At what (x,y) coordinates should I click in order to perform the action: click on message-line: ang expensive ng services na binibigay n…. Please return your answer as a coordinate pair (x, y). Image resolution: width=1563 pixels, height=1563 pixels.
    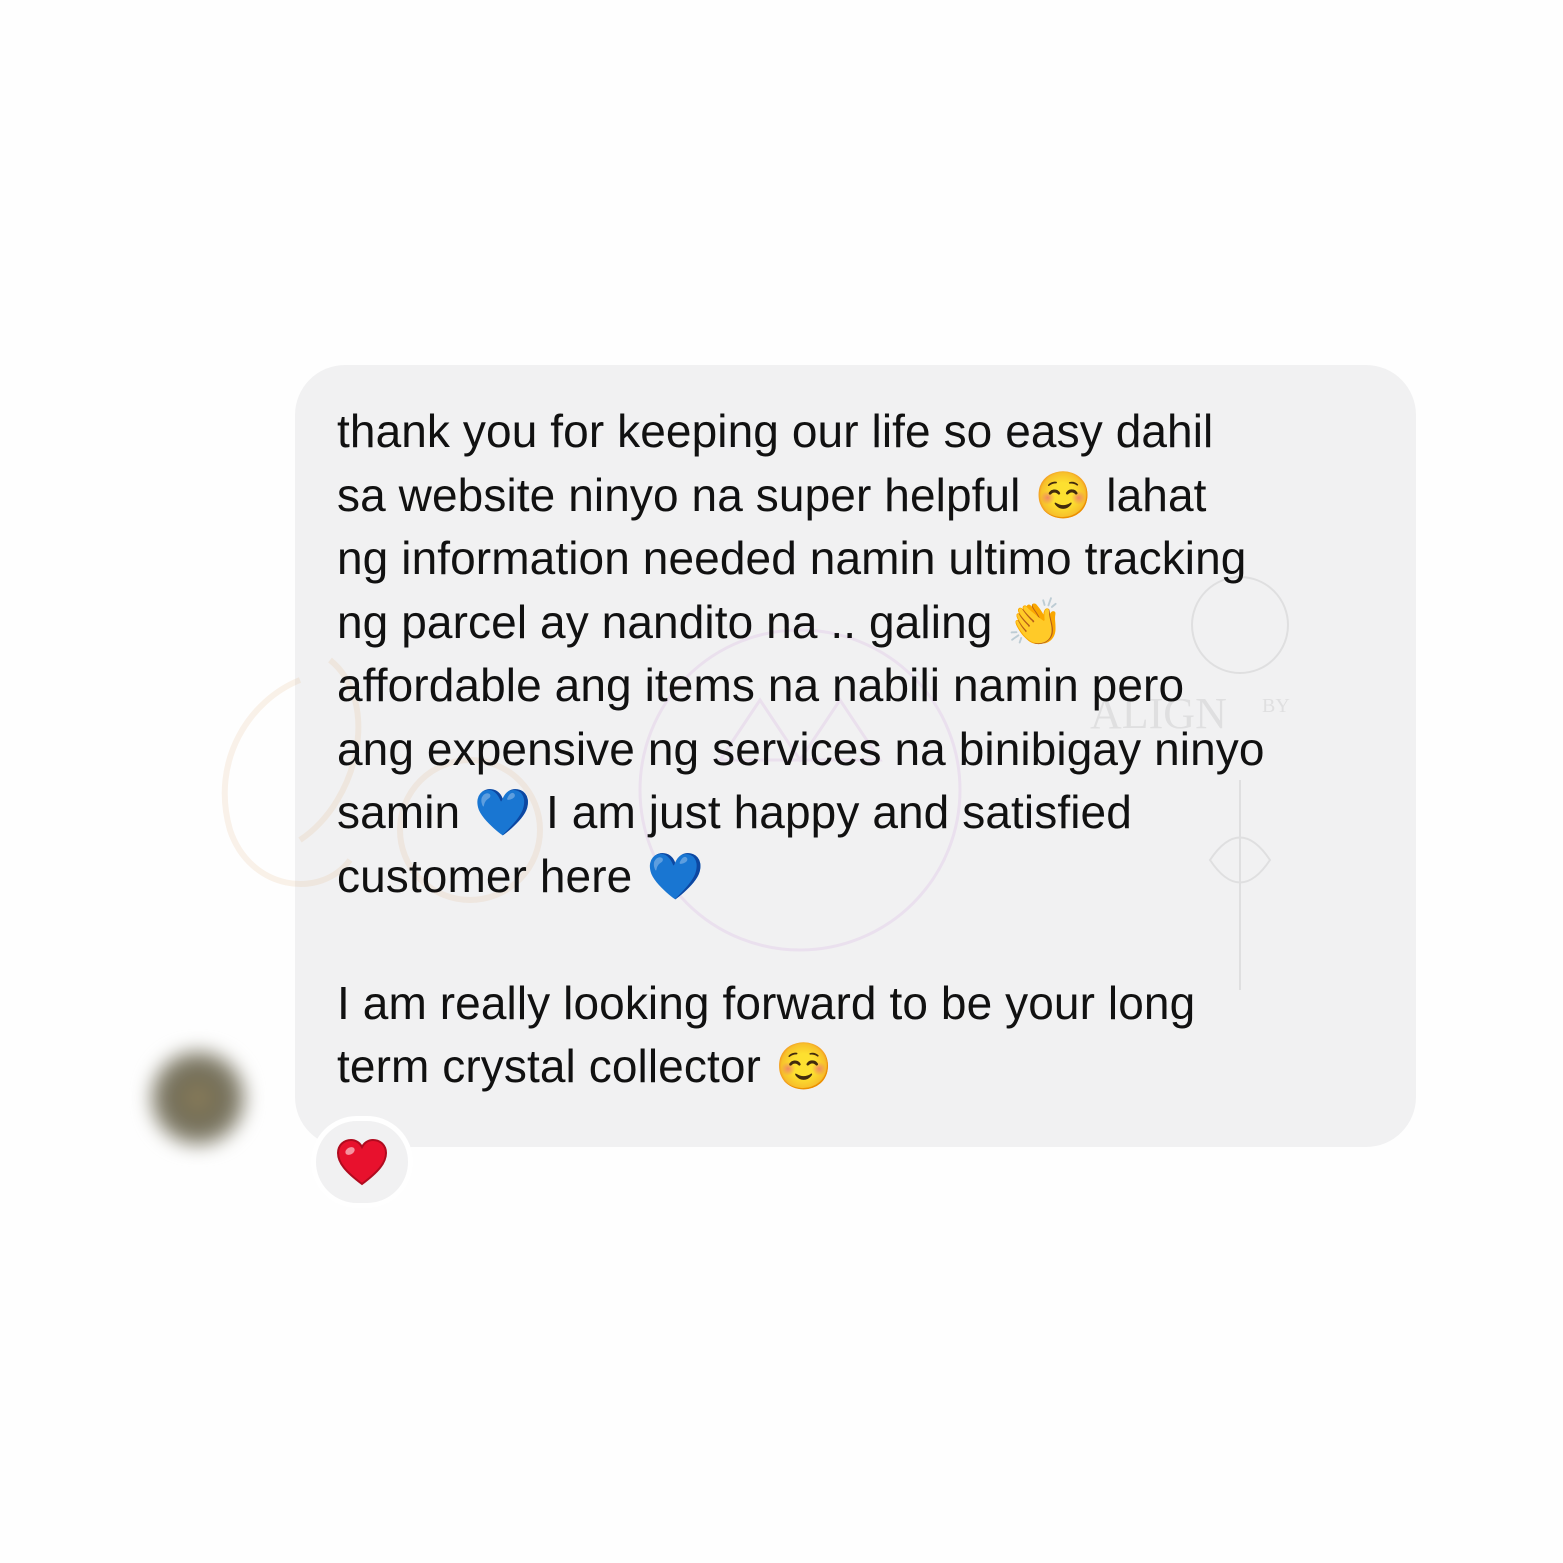
    Looking at the image, I should click on (801, 748).